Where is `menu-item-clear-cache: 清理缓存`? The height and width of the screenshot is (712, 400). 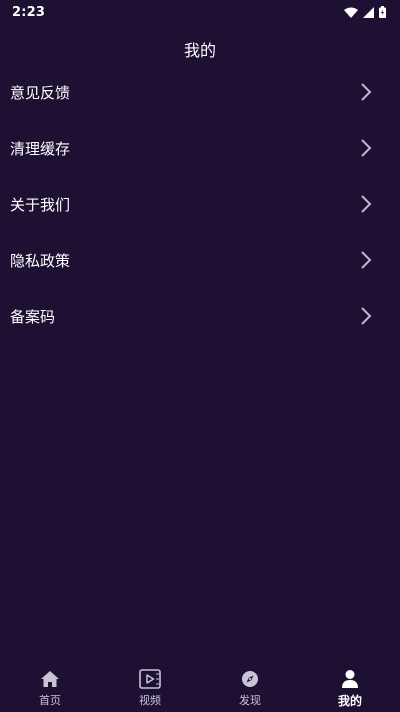 menu-item-clear-cache: 清理缓存 is located at coordinates (200, 148).